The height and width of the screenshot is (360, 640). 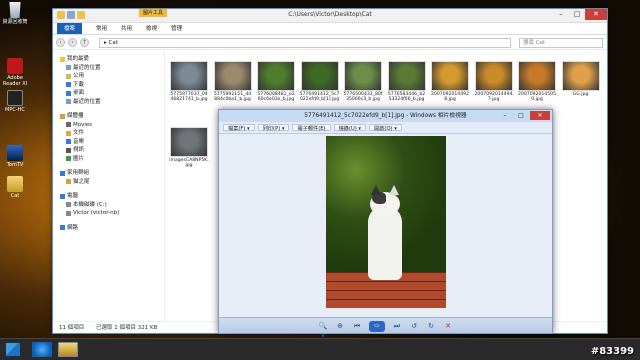 I want to click on nav-item-label: 下載, so click(x=79, y=84).